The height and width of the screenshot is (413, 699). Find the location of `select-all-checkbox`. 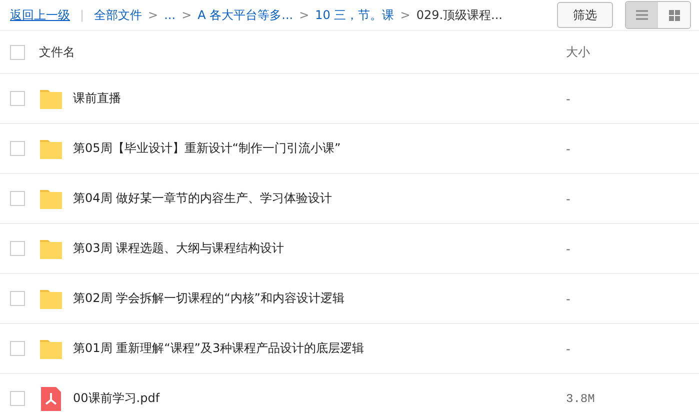

select-all-checkbox is located at coordinates (17, 52).